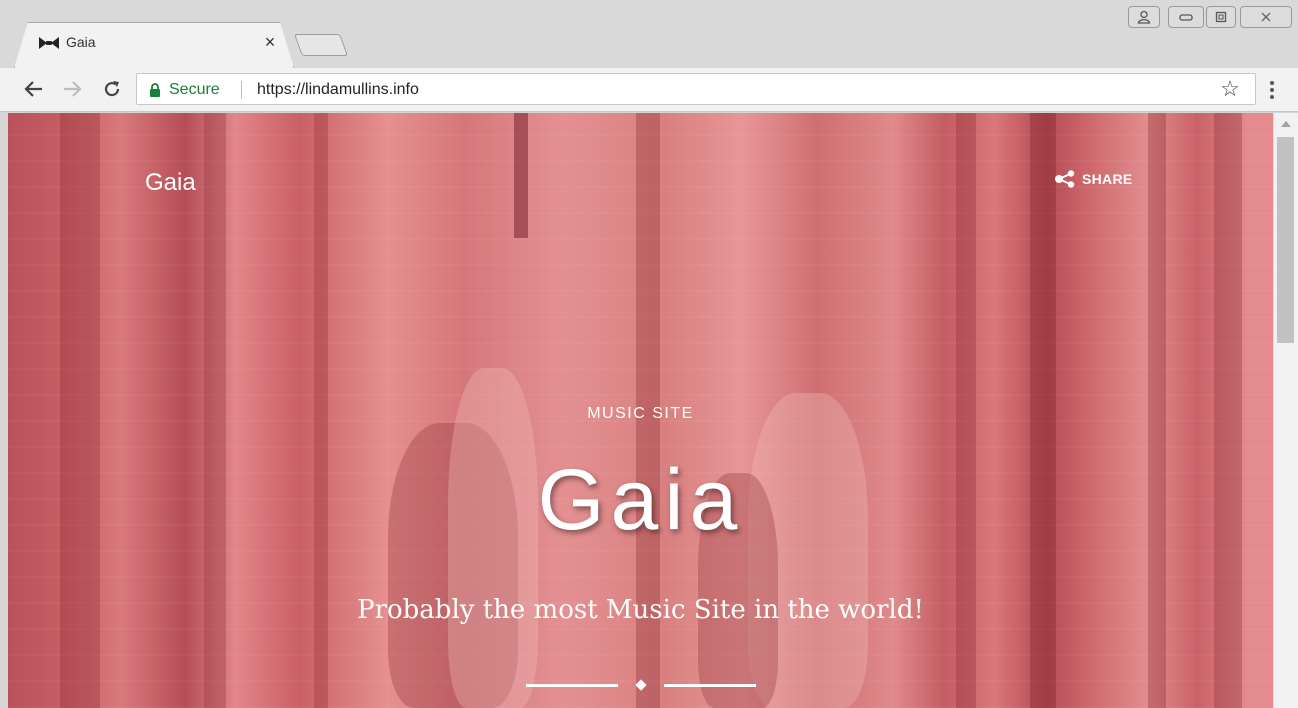 The image size is (1298, 708). I want to click on url-text: https://lindamullins.info, so click(338, 90).